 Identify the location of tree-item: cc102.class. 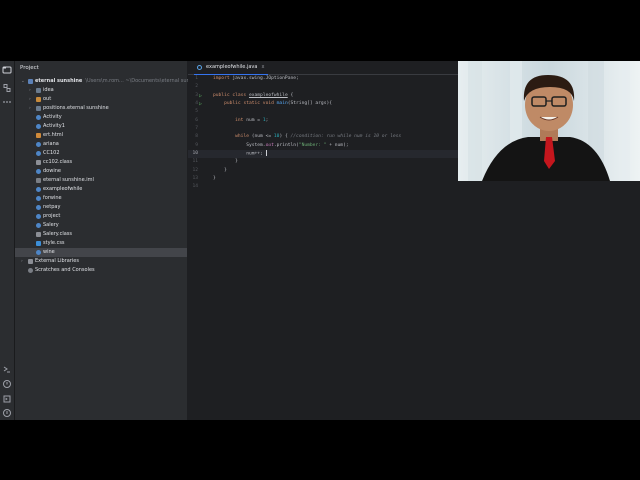
(101, 162).